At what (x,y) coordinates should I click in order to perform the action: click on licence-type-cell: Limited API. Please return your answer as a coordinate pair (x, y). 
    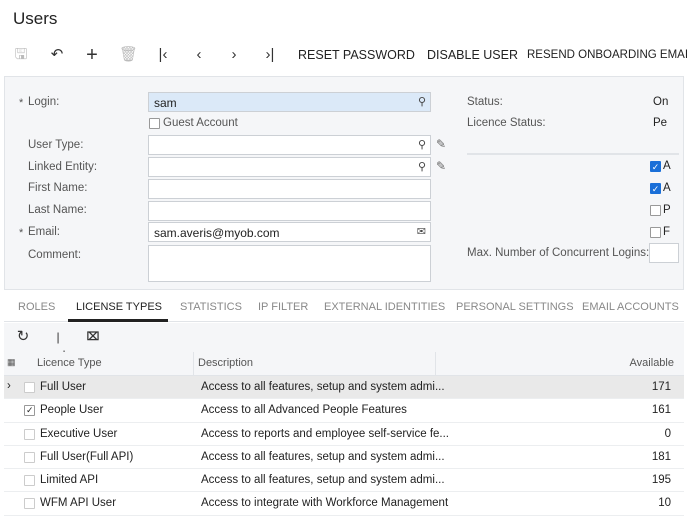
    Looking at the image, I should click on (69, 480).